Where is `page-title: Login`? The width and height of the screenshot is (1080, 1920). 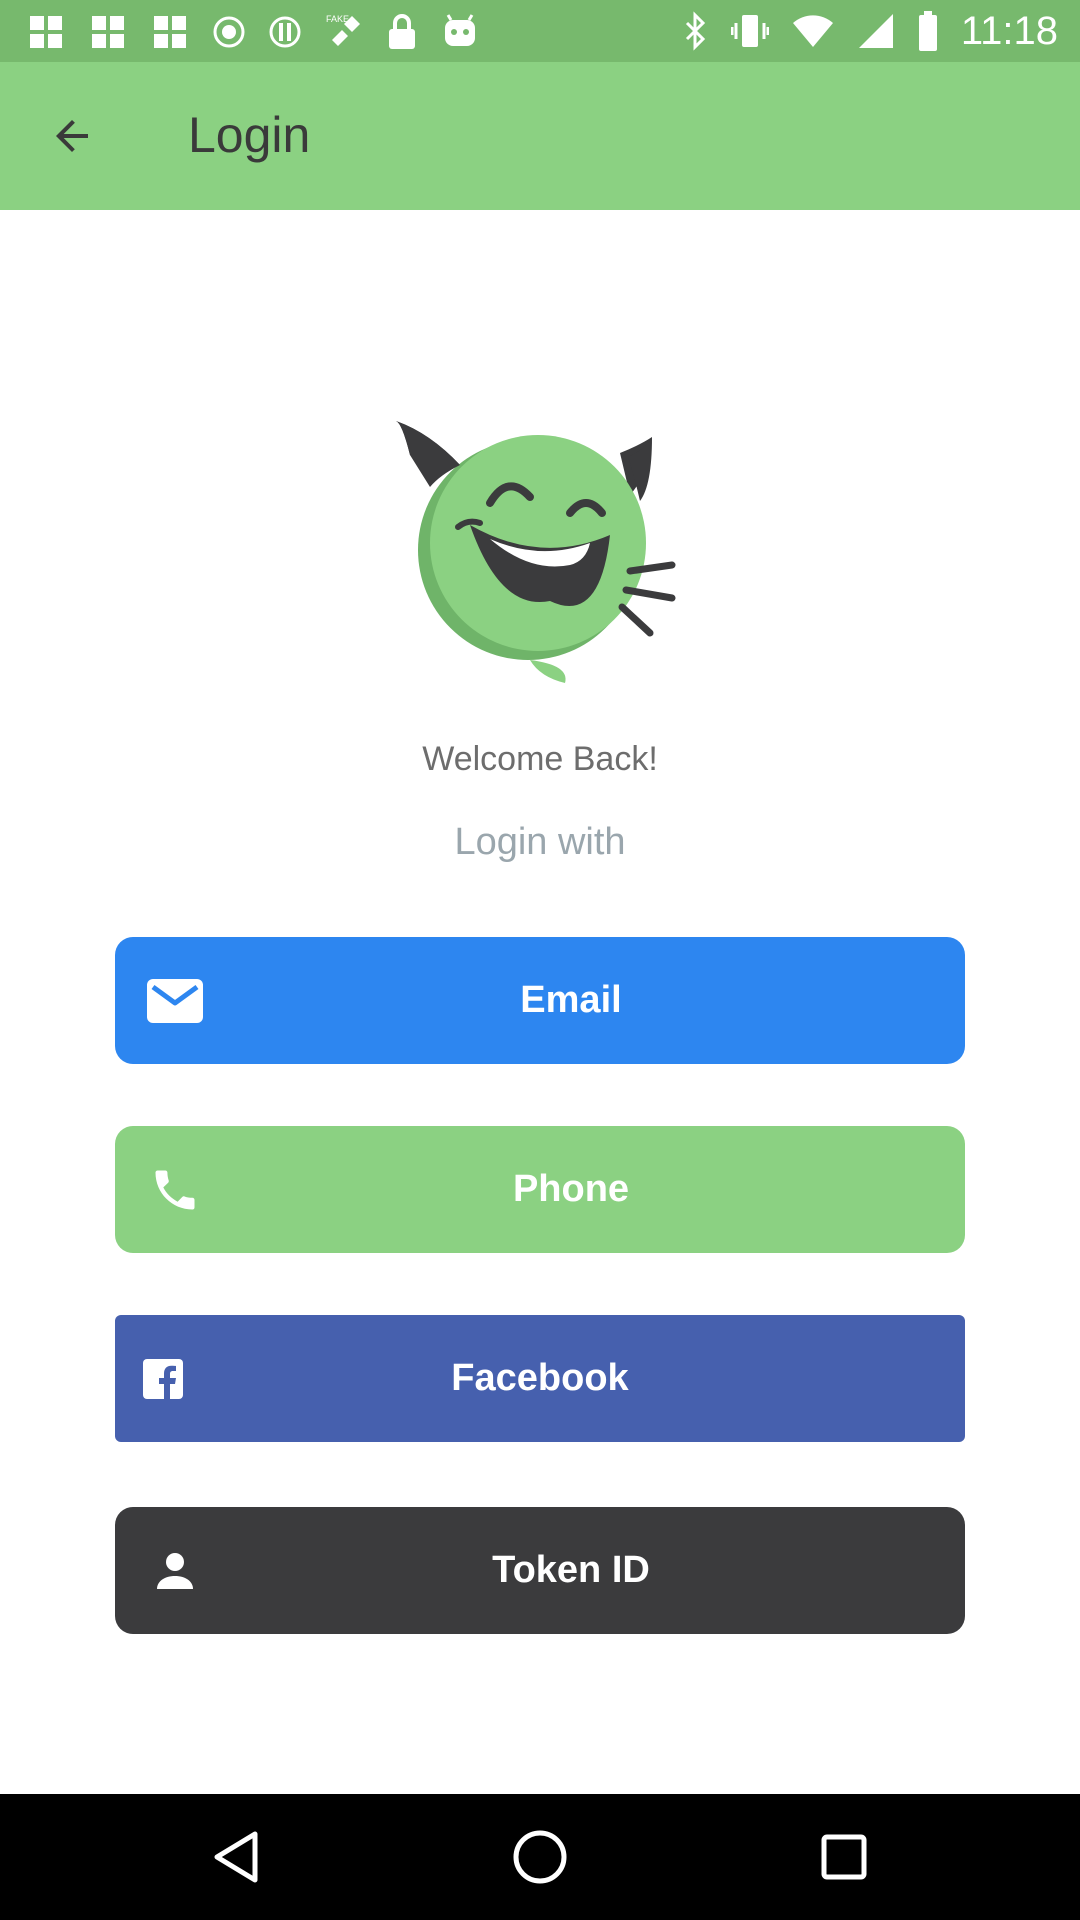
page-title: Login is located at coordinates (249, 135).